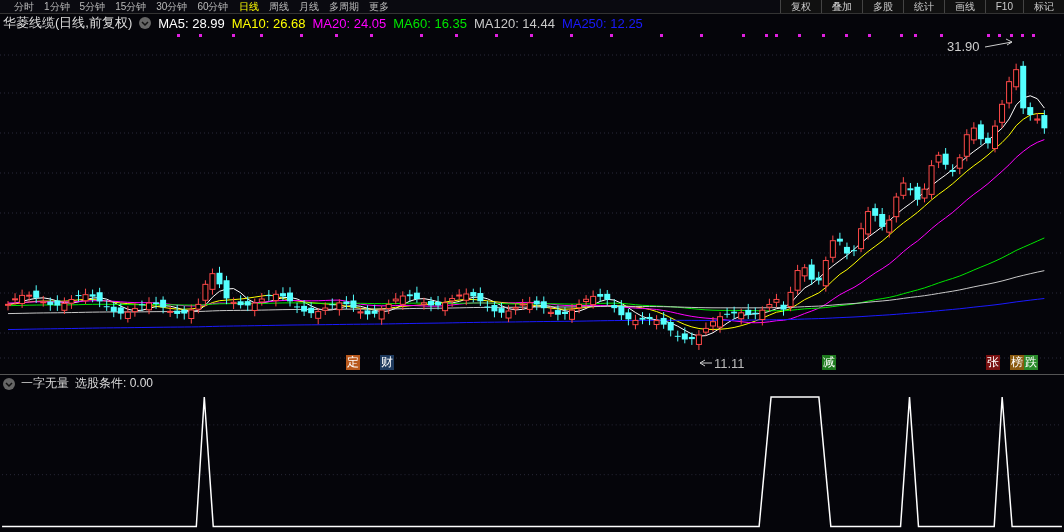 This screenshot has height=532, width=1064. I want to click on toolbar-button: 叠加, so click(841, 6).